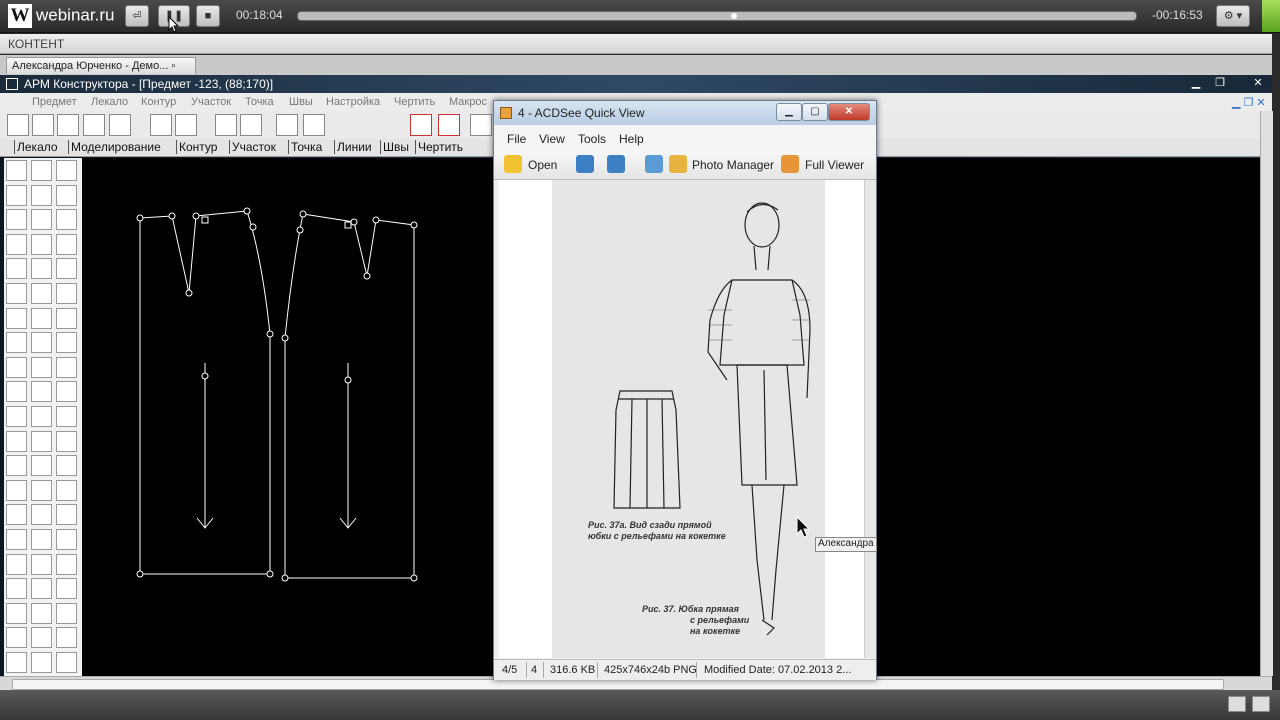 The height and width of the screenshot is (720, 1280). Describe the element at coordinates (1249, 102) in the screenshot. I see `mdi-window-controls: ▁ ❐ ✕` at that location.